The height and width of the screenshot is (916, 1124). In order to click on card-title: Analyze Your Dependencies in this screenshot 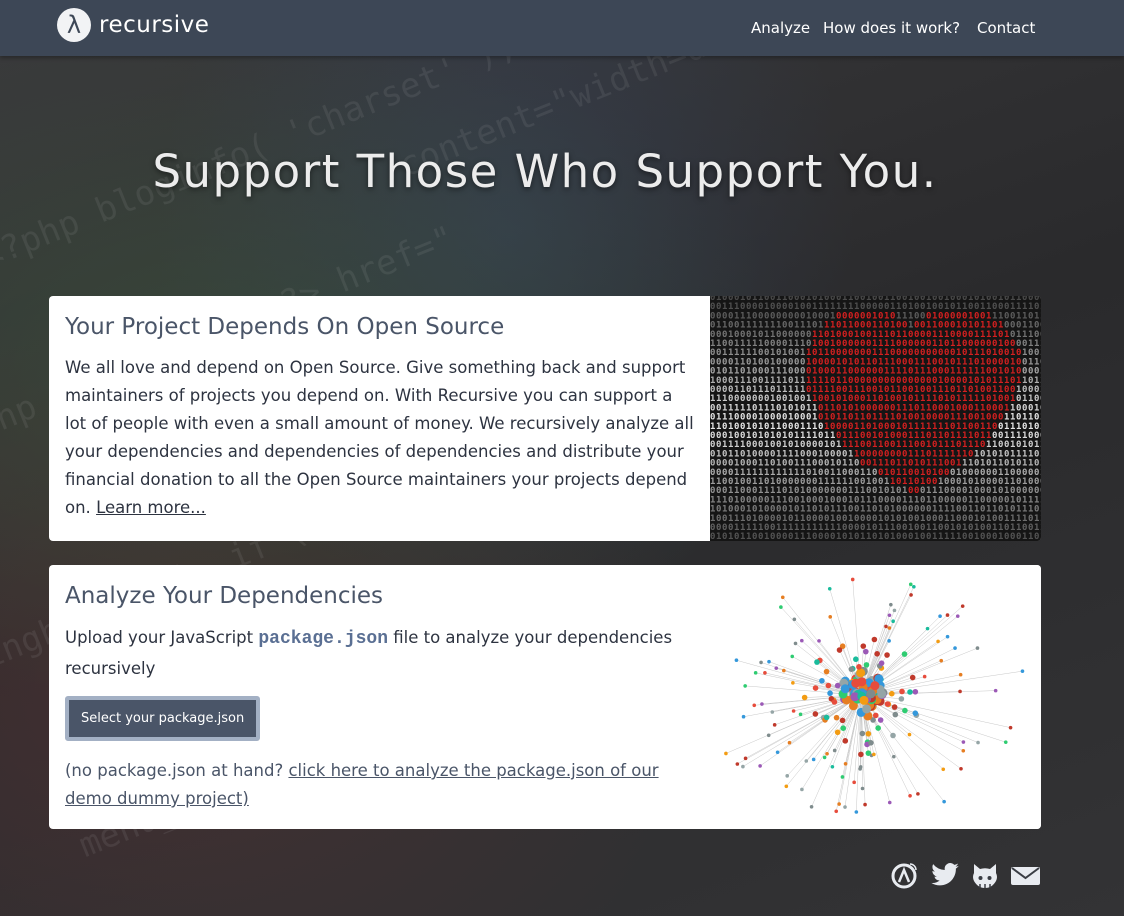, I will do `click(224, 596)`.